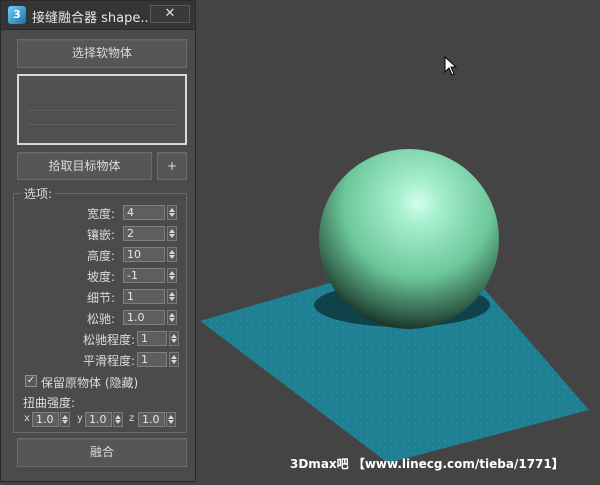 This screenshot has width=600, height=485. I want to click on close-icon: ✕, so click(170, 13).